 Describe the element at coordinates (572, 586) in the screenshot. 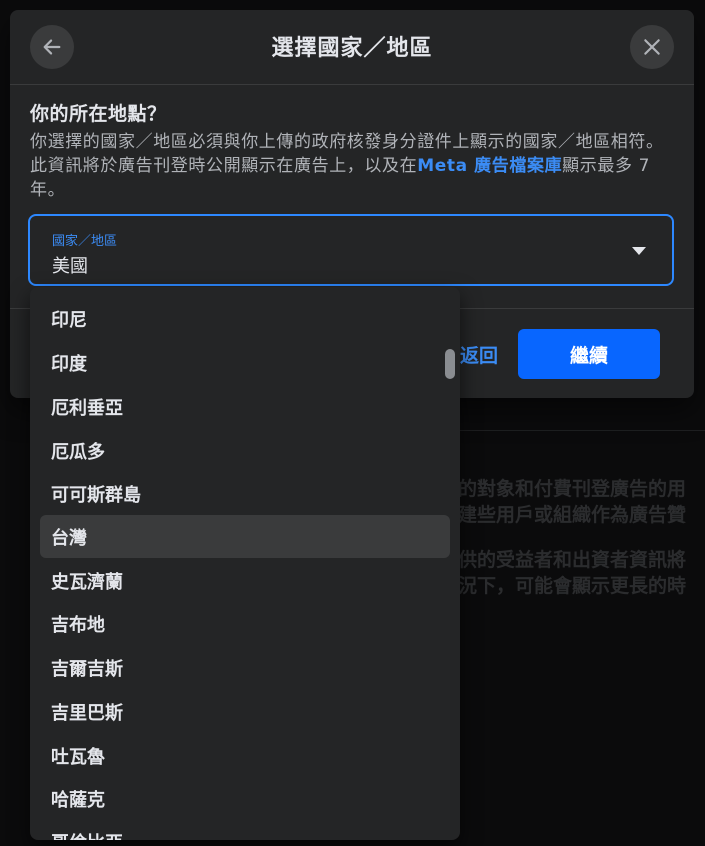

I see `background-text-line: 況下，可能會顯示更長的時` at that location.